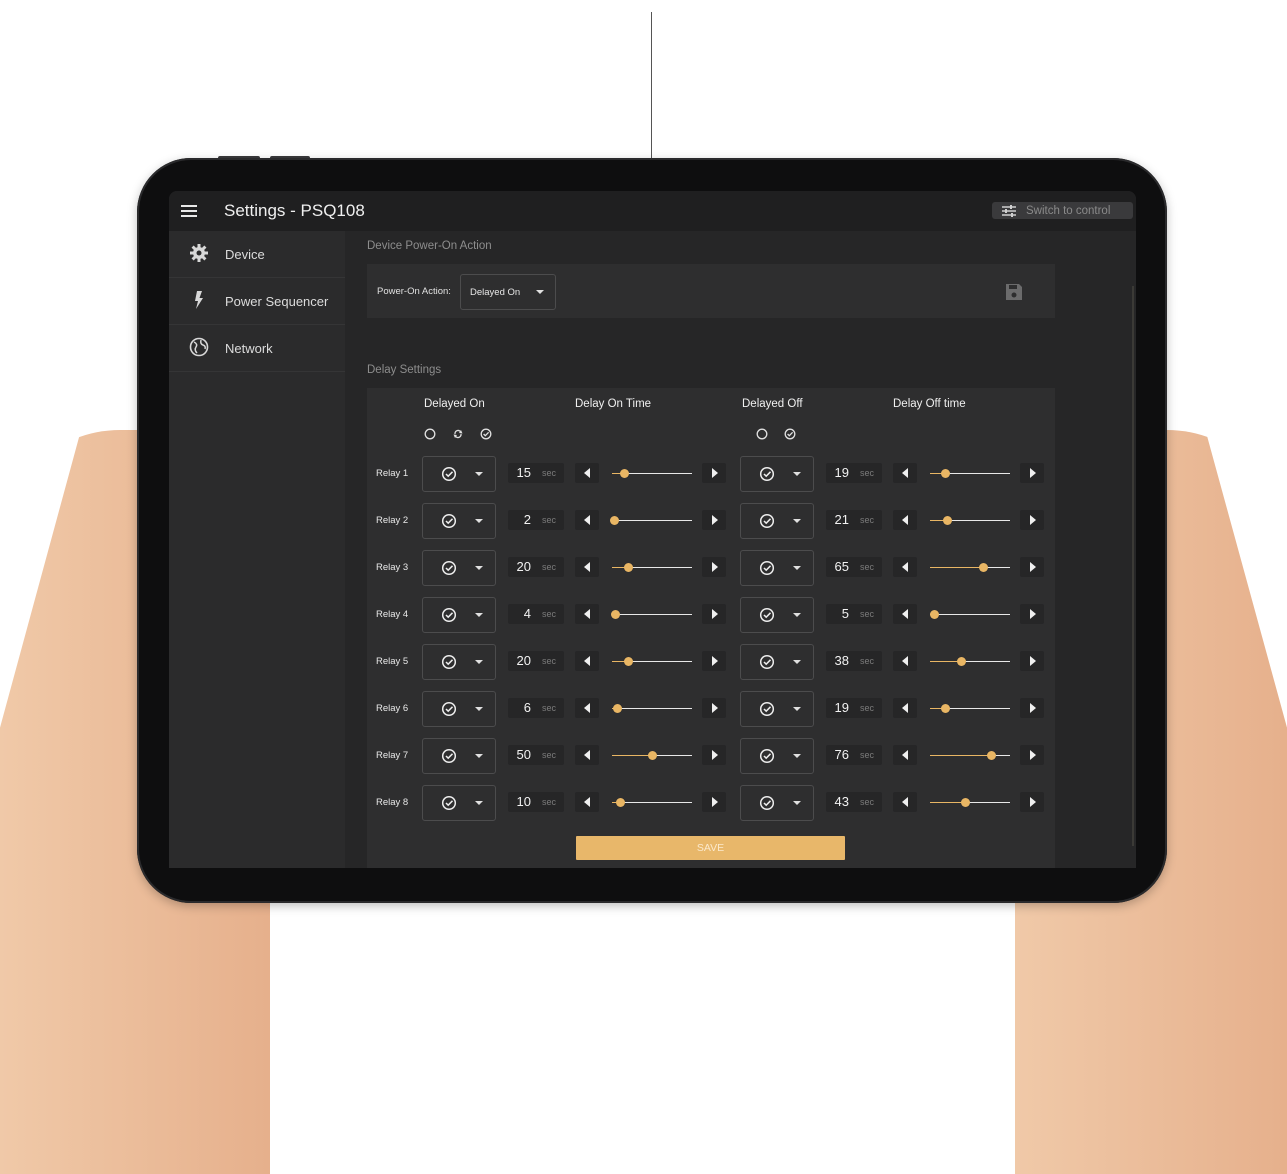 The width and height of the screenshot is (1287, 1174). What do you see at coordinates (854, 802) in the screenshot?
I see `delay-off-seconds-field: 43 sec` at bounding box center [854, 802].